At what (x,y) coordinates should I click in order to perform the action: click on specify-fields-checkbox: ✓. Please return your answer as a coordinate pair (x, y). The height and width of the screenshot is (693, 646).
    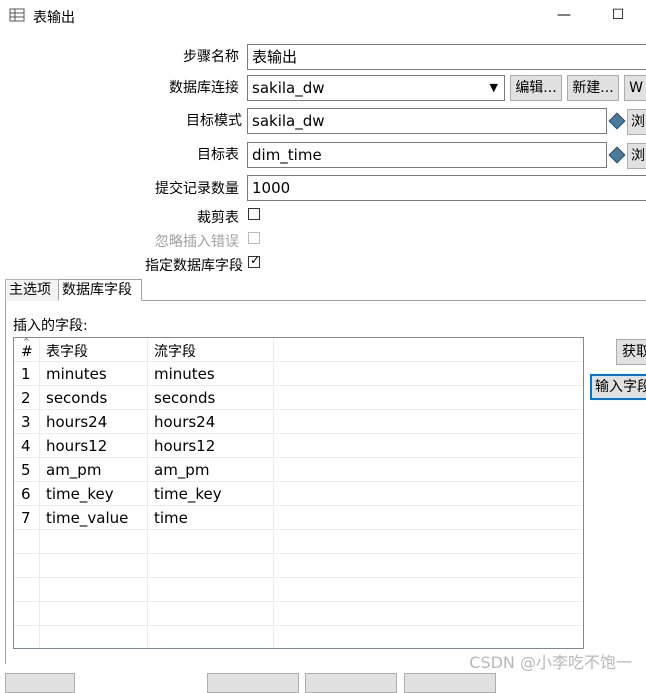
    Looking at the image, I should click on (254, 260).